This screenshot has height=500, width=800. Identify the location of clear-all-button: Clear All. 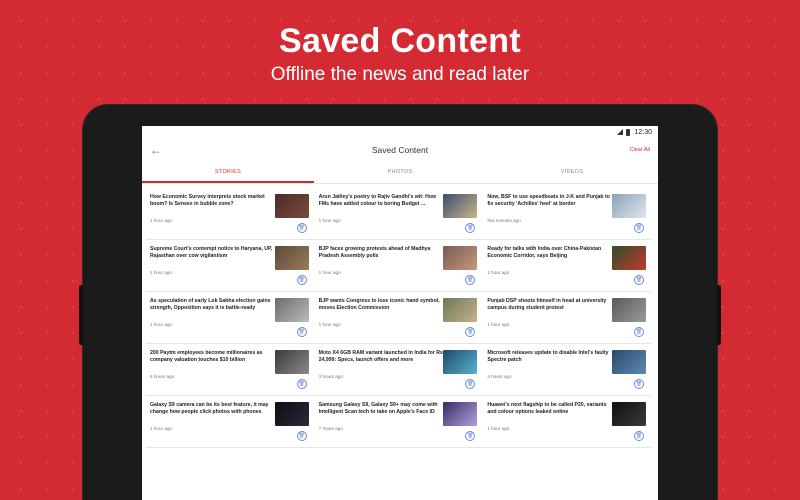
(640, 150).